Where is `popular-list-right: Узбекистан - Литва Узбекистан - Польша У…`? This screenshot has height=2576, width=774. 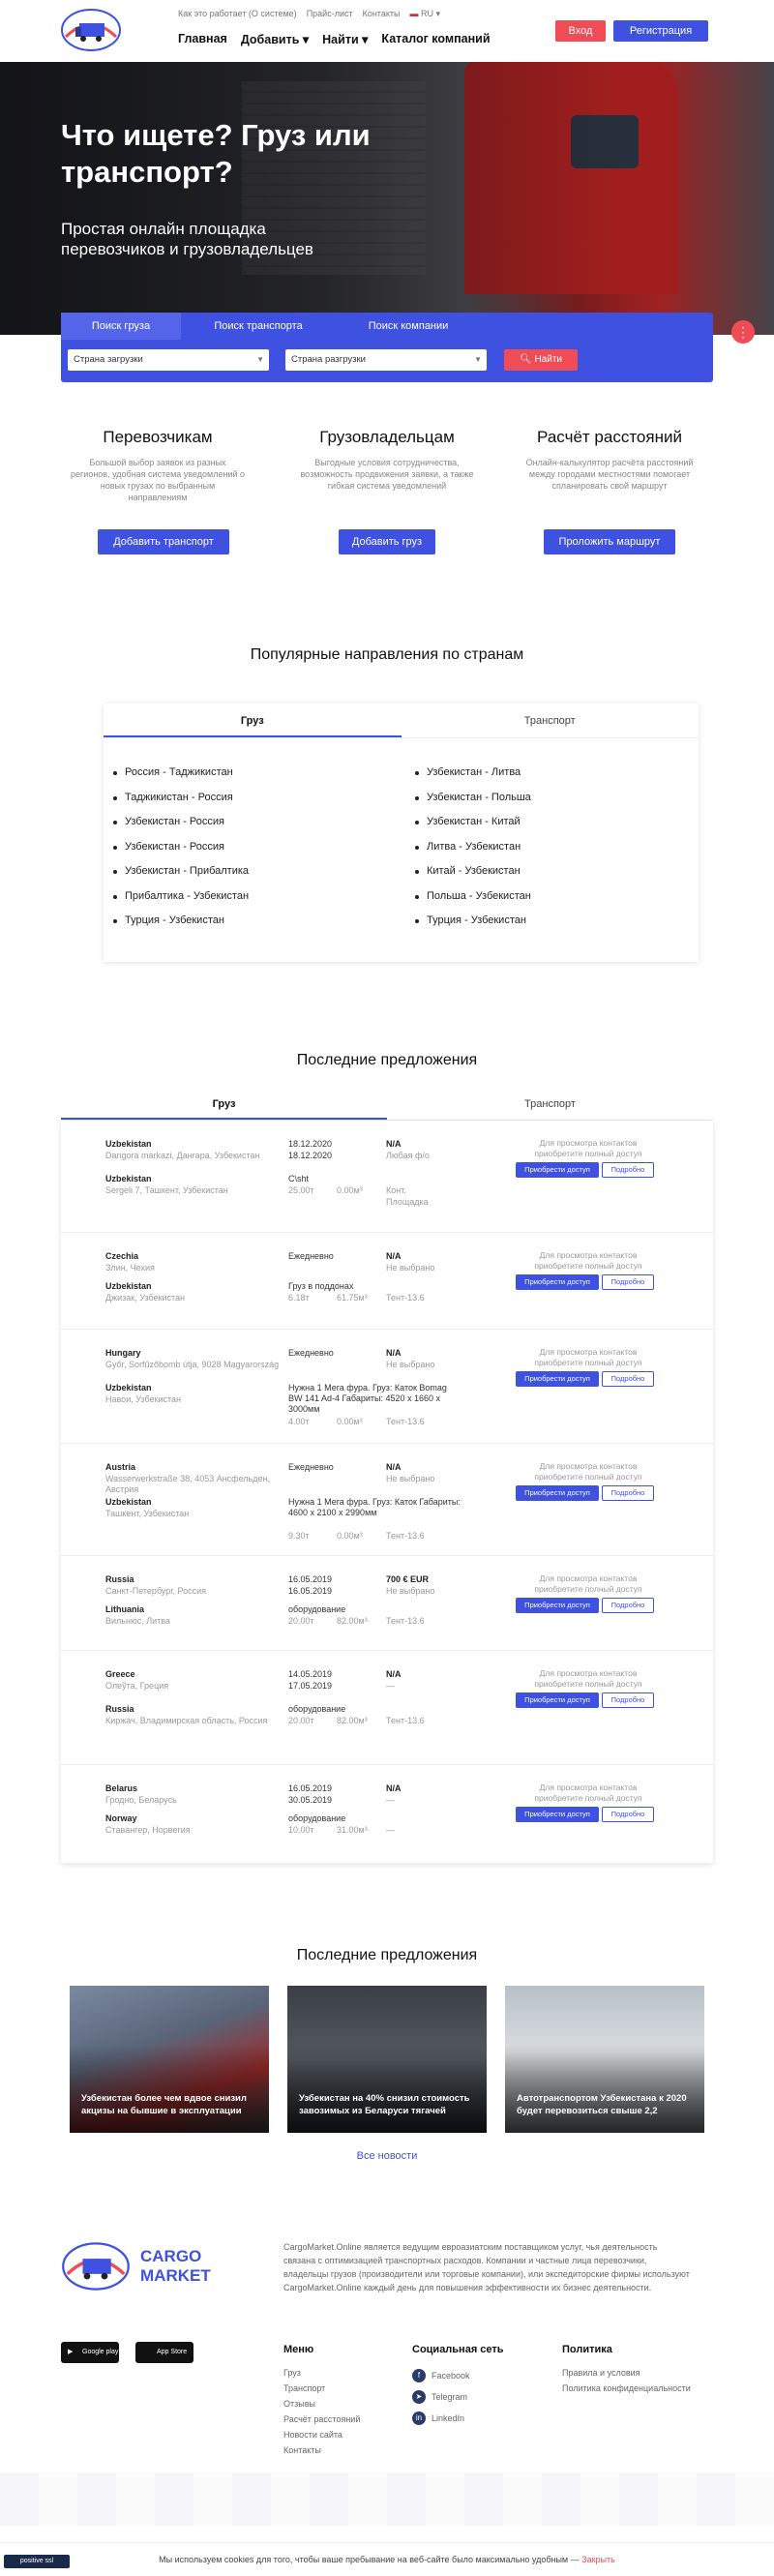
popular-list-right: Узбекистан - Литва Узбекистан - Польша У… is located at coordinates (473, 853).